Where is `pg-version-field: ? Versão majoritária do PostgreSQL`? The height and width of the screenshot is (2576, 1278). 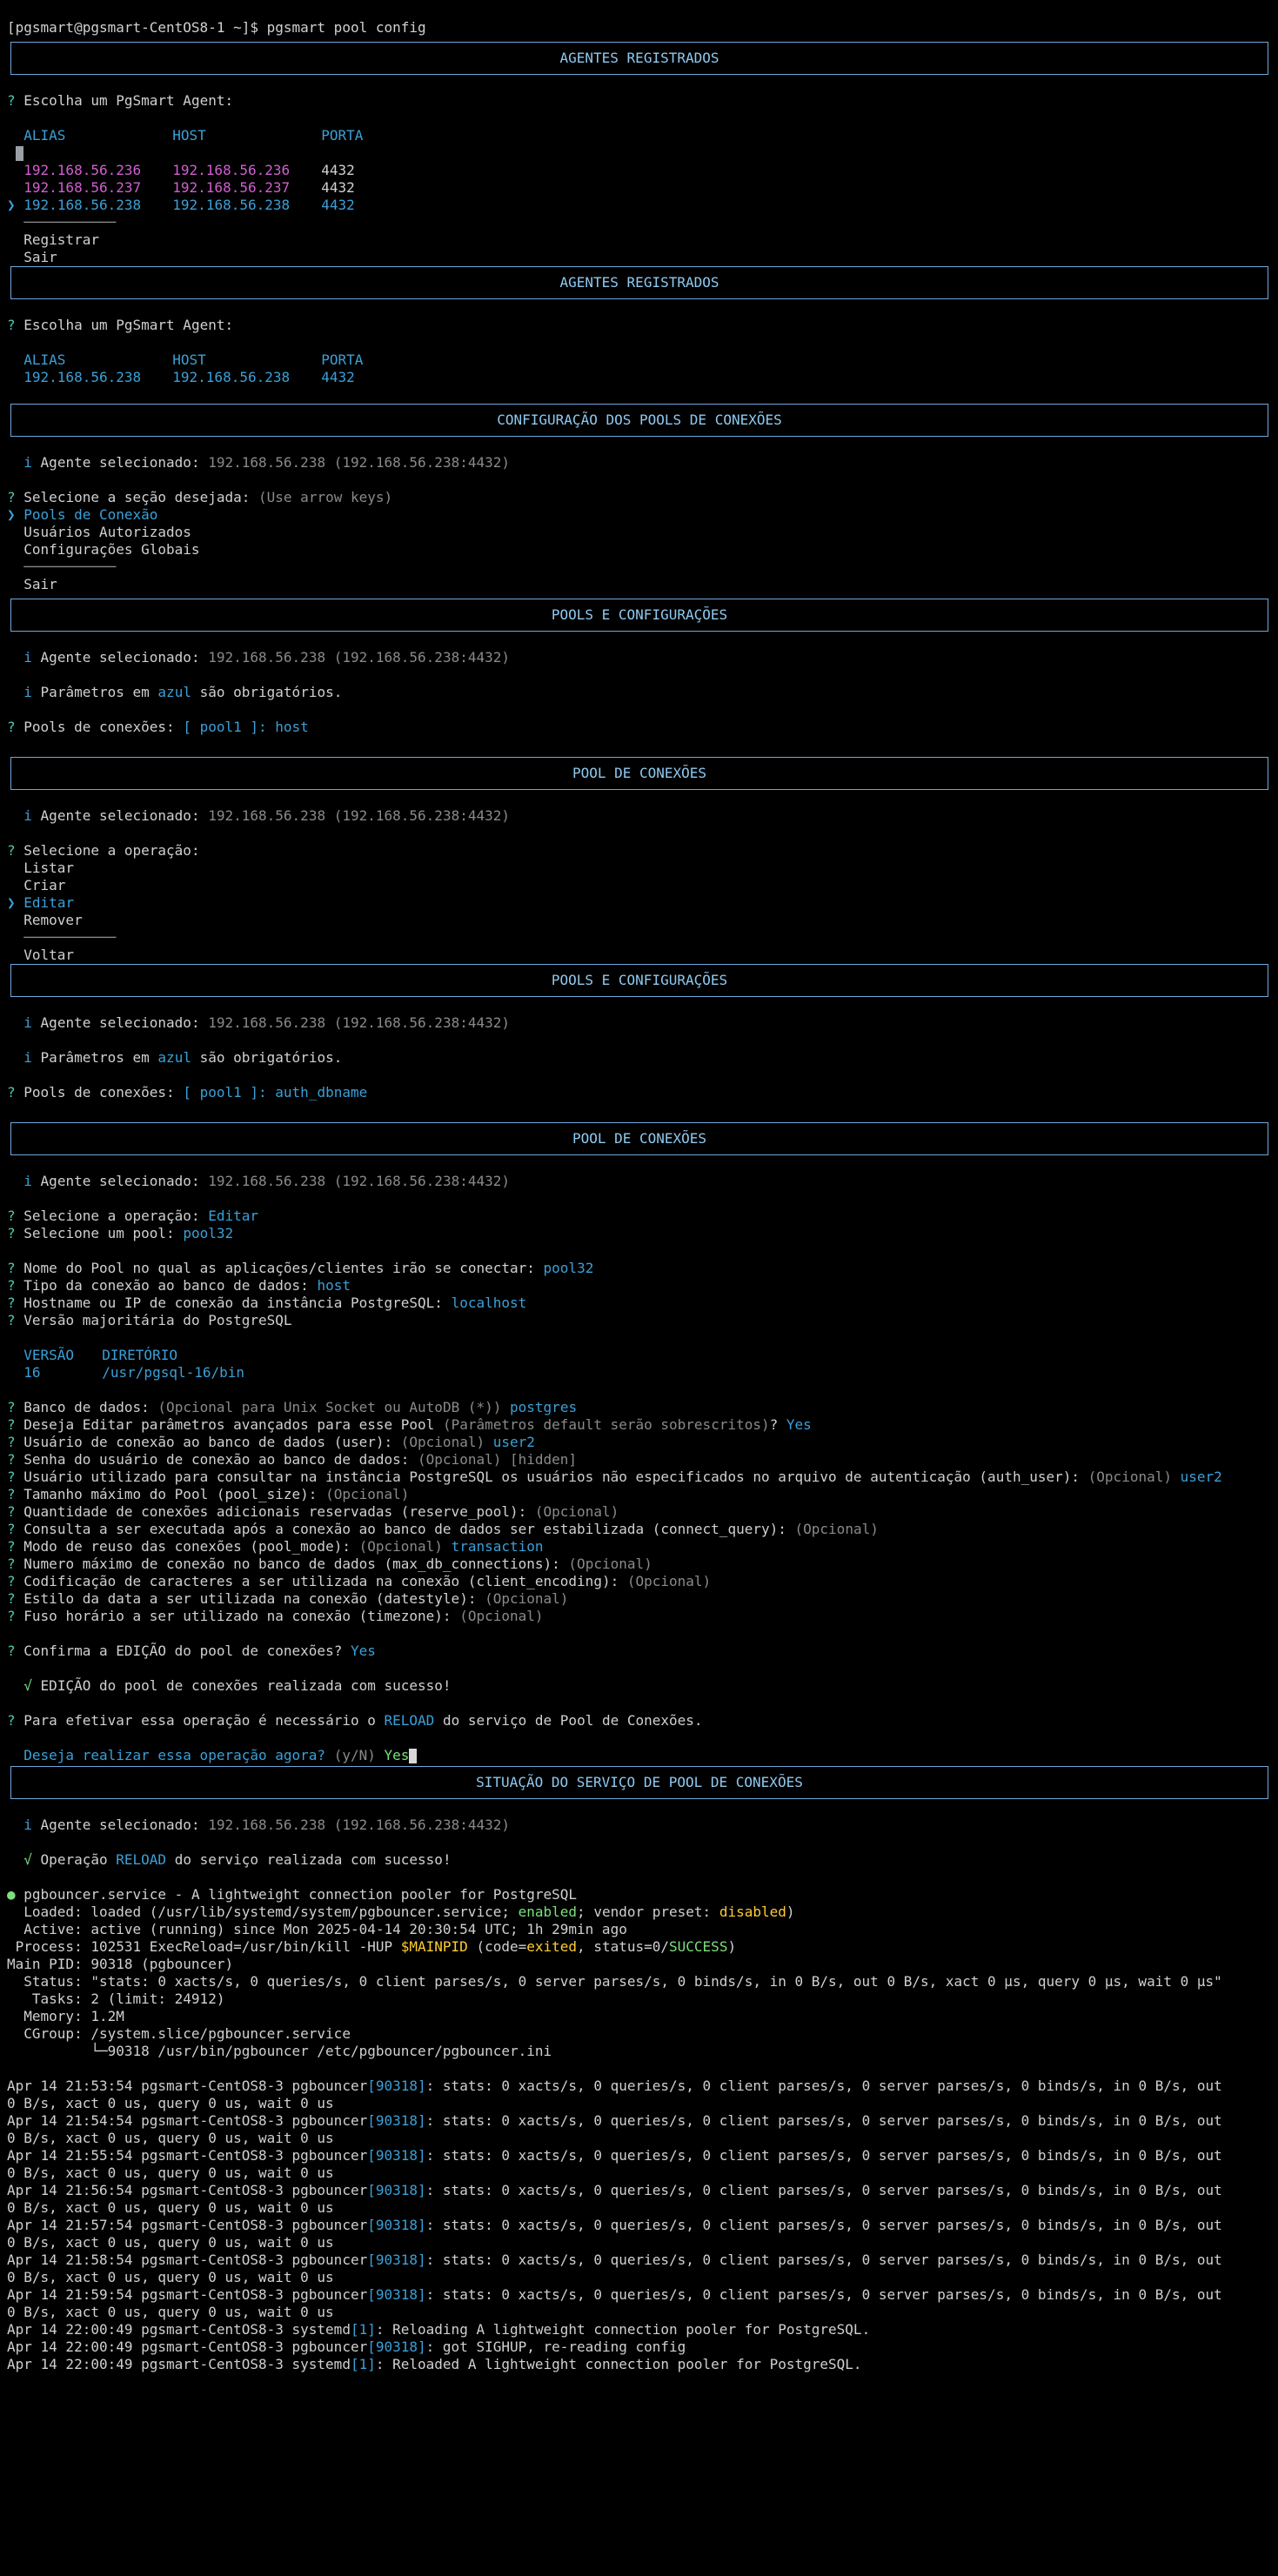 pg-version-field: ? Versão majoritária do PostgreSQL is located at coordinates (639, 1320).